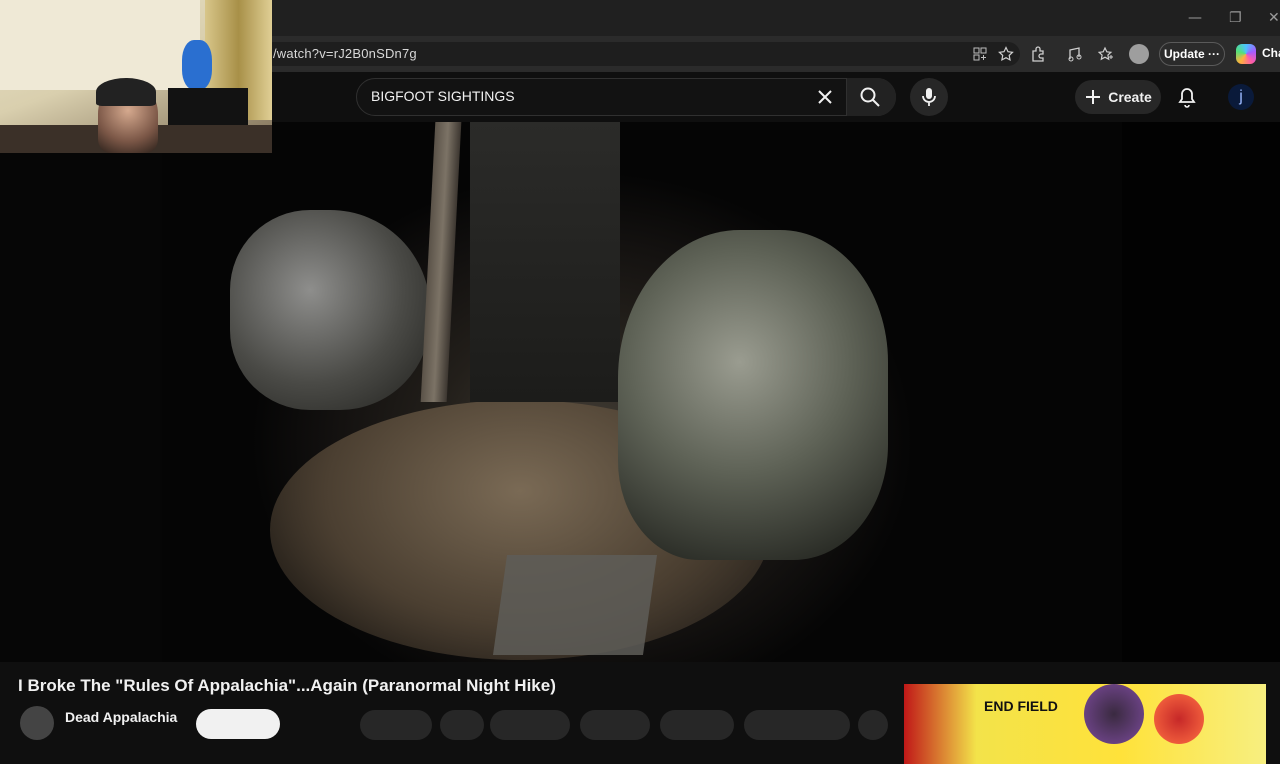 This screenshot has height=764, width=1280. I want to click on webcam-wall, so click(100, 45).